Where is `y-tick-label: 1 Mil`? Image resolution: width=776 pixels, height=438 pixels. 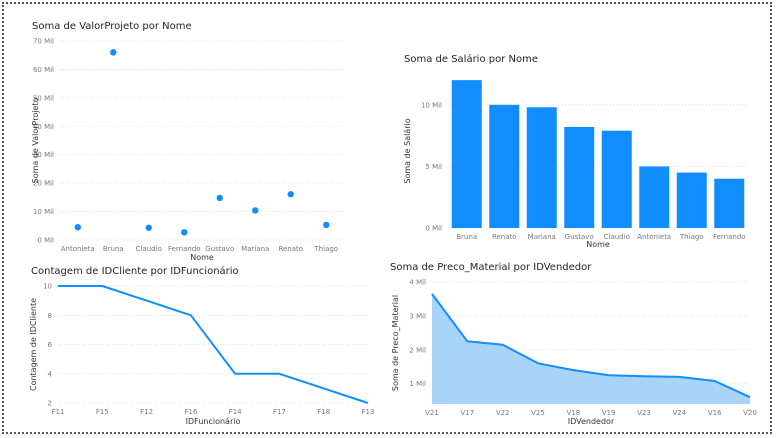
y-tick-label: 1 Mil is located at coordinates (417, 384).